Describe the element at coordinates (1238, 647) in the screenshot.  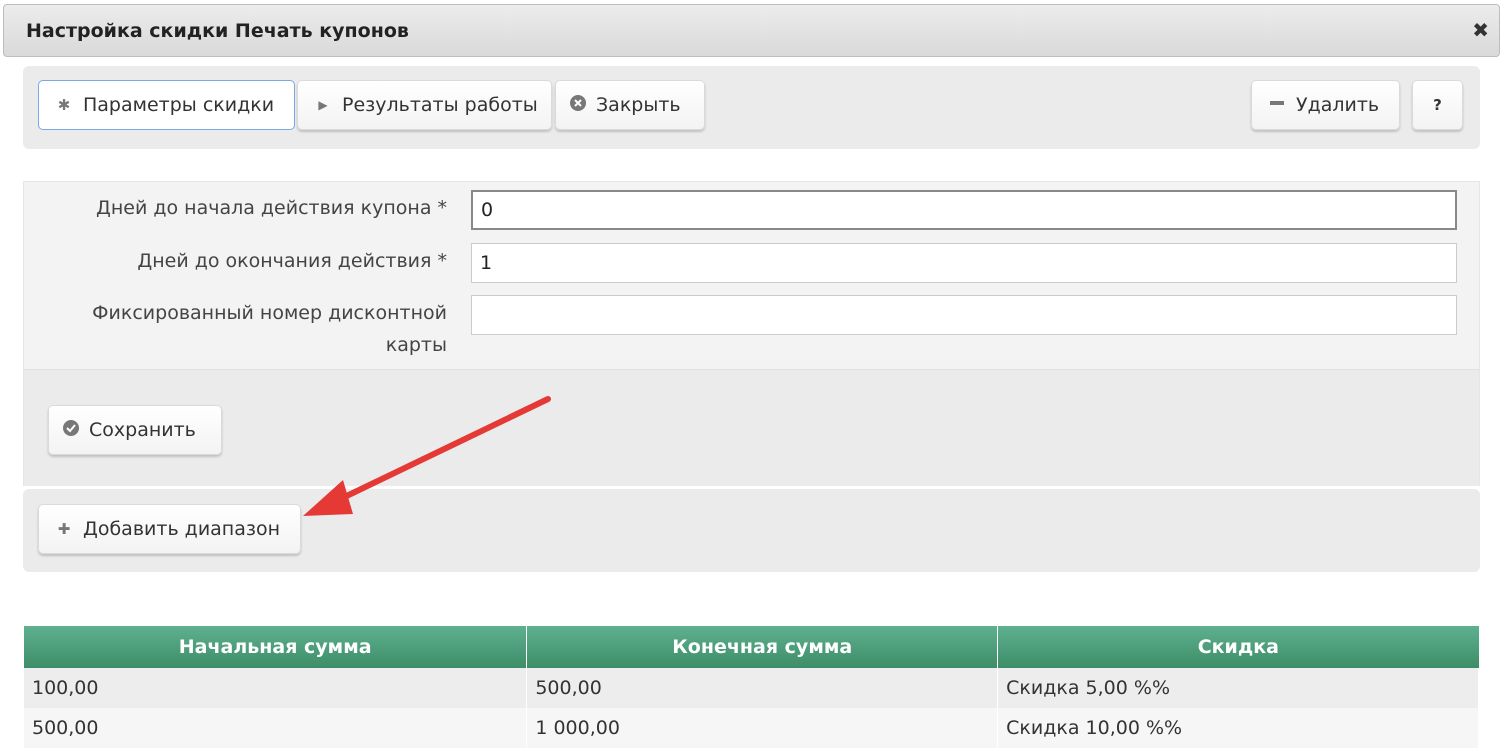
I see `column-header-discount: Скидка` at that location.